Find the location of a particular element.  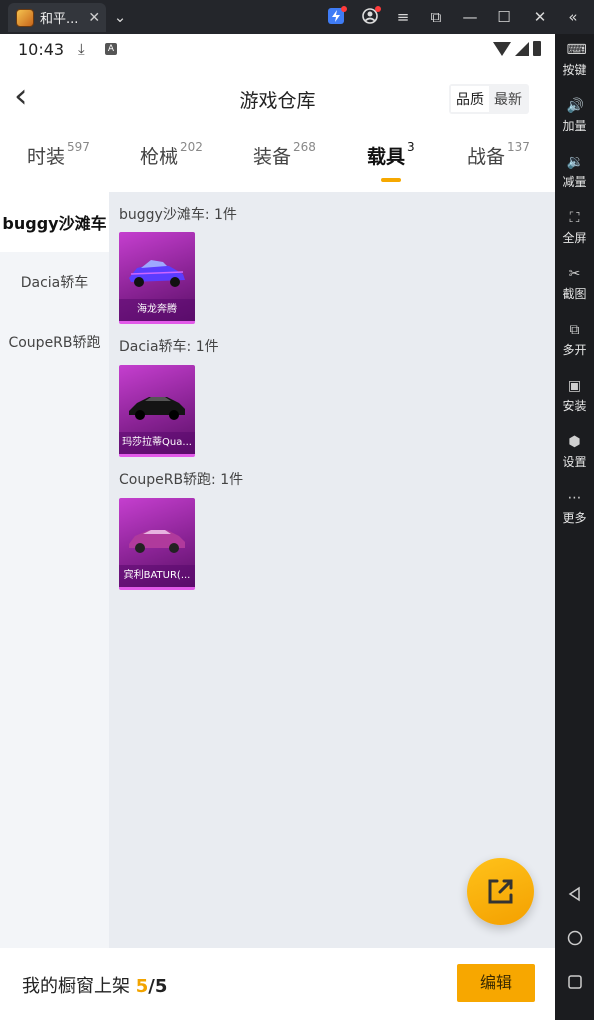

tab-gear: 战备 137 is located at coordinates (498, 154).